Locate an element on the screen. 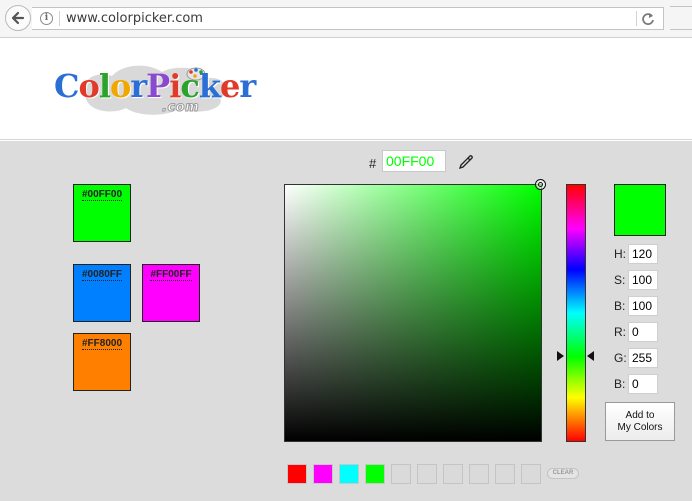 This screenshot has width=692, height=501. url-text: www.colorpicker.com is located at coordinates (134, 18).